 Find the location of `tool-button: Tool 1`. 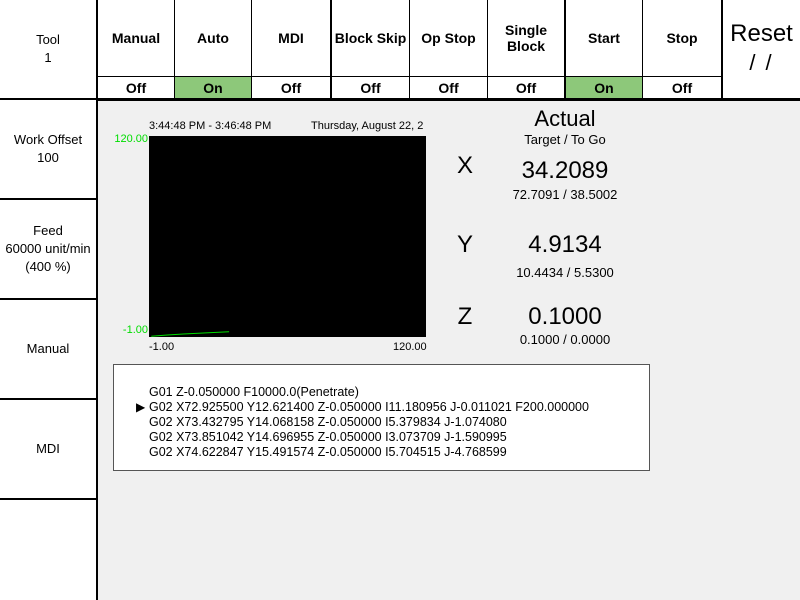

tool-button: Tool 1 is located at coordinates (48, 50).